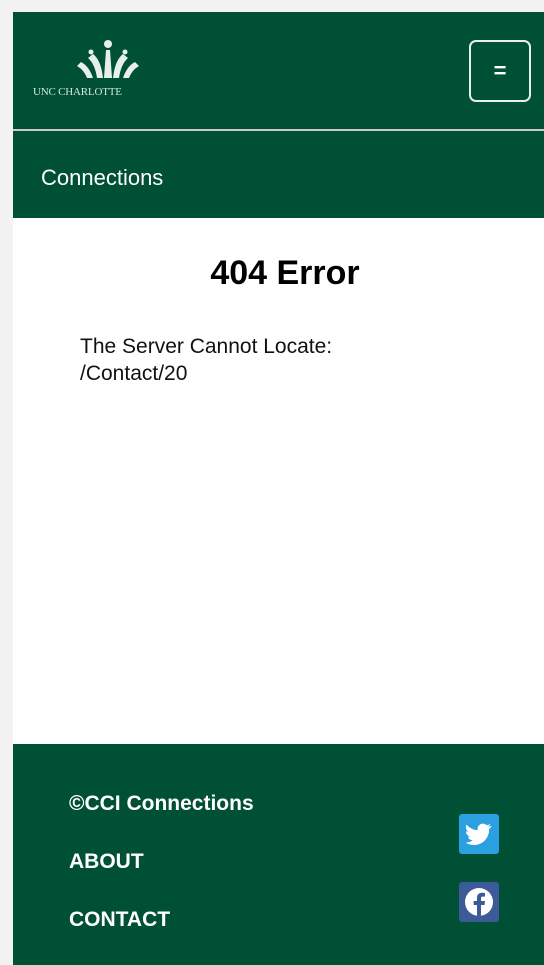 The width and height of the screenshot is (544, 965). What do you see at coordinates (479, 834) in the screenshot?
I see `twitter-icon` at bounding box center [479, 834].